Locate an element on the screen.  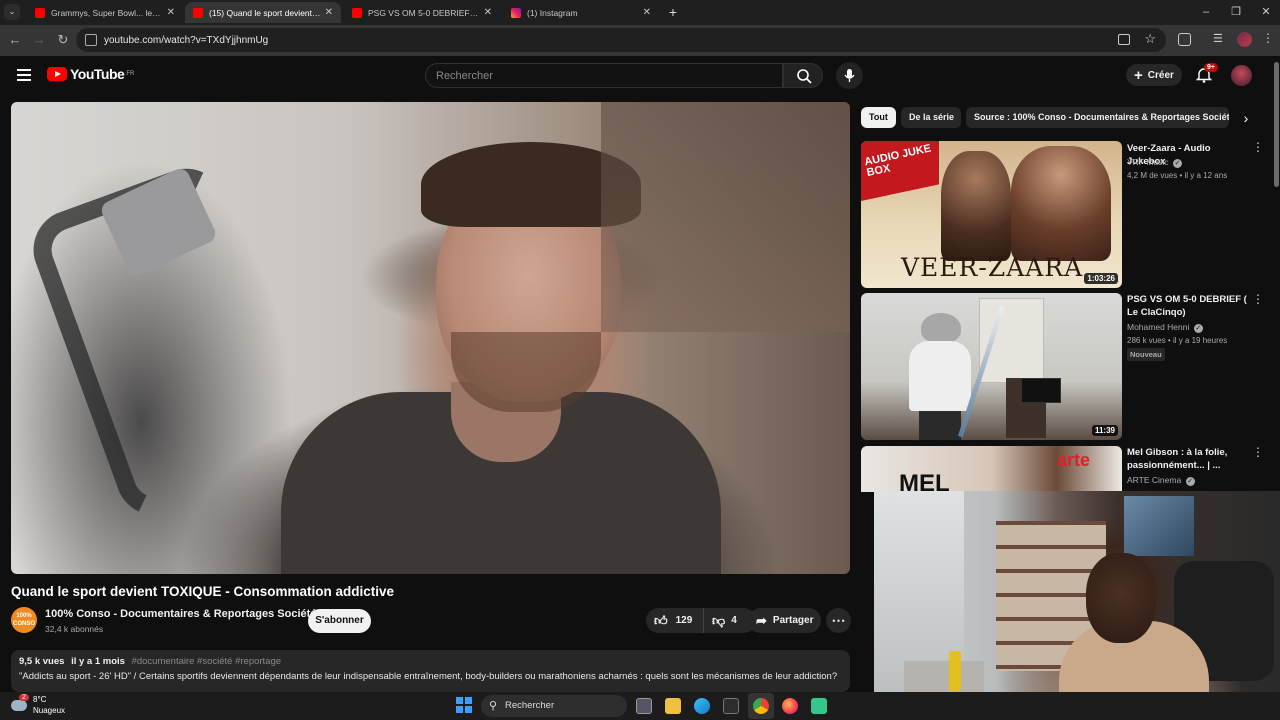
verified-check-icon: ✓ is located at coordinates (1198, 328).